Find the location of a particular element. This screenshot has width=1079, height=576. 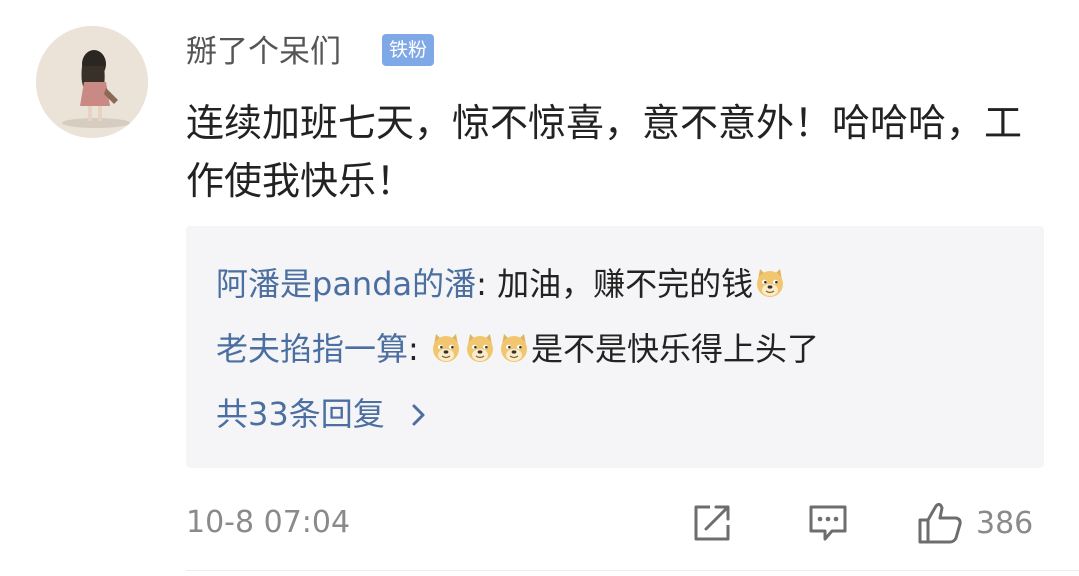

thumbs-up-icon is located at coordinates (940, 523).